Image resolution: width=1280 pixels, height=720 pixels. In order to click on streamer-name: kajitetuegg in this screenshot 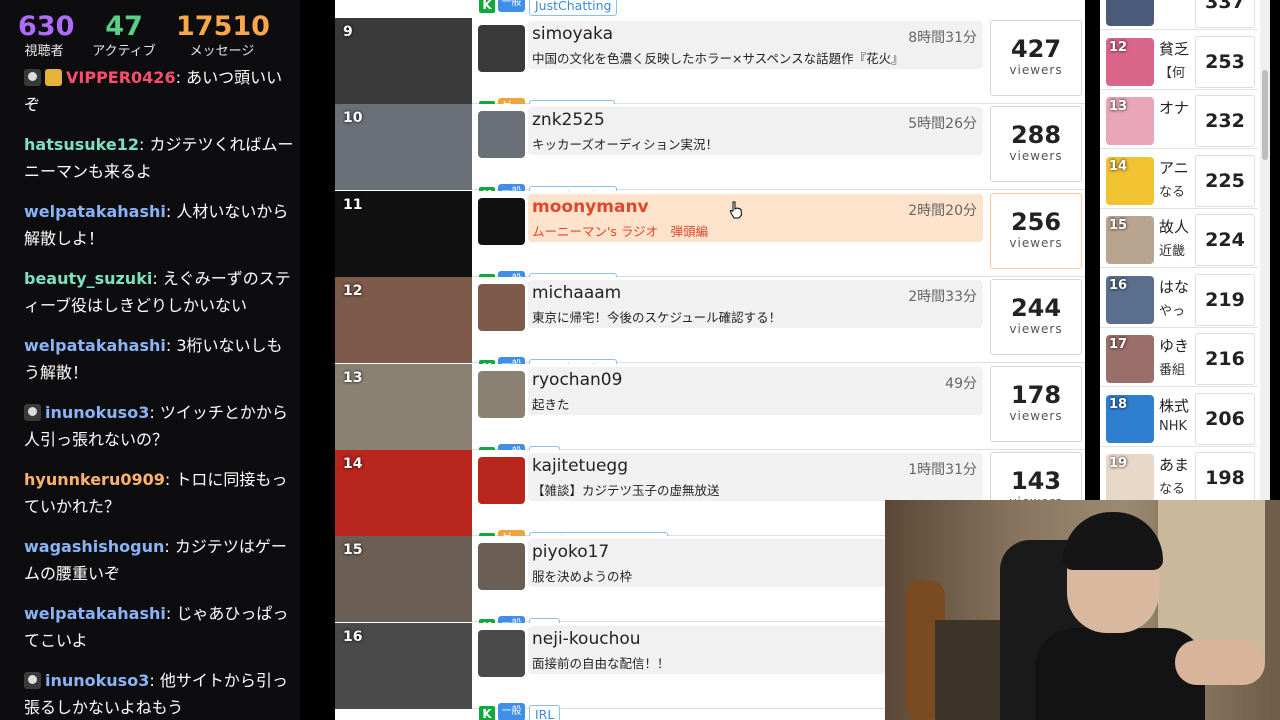, I will do `click(580, 466)`.